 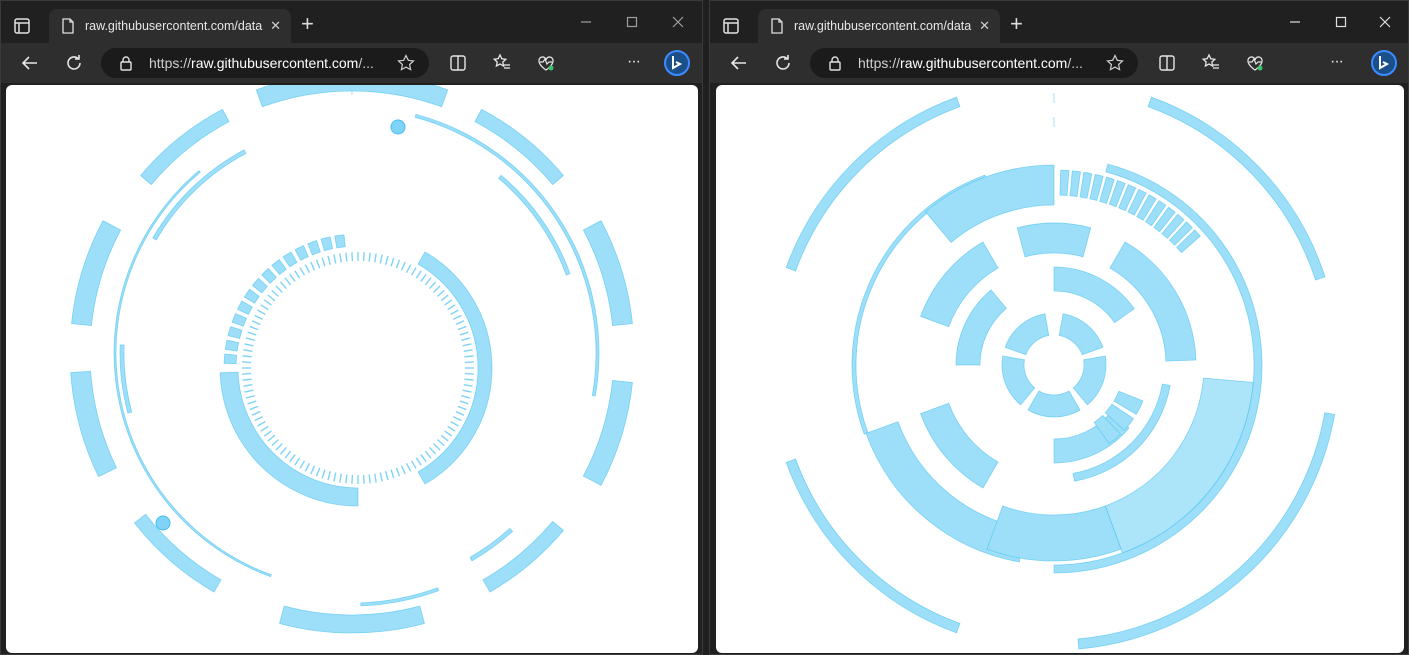 What do you see at coordinates (777, 26) in the screenshot?
I see `page-icon` at bounding box center [777, 26].